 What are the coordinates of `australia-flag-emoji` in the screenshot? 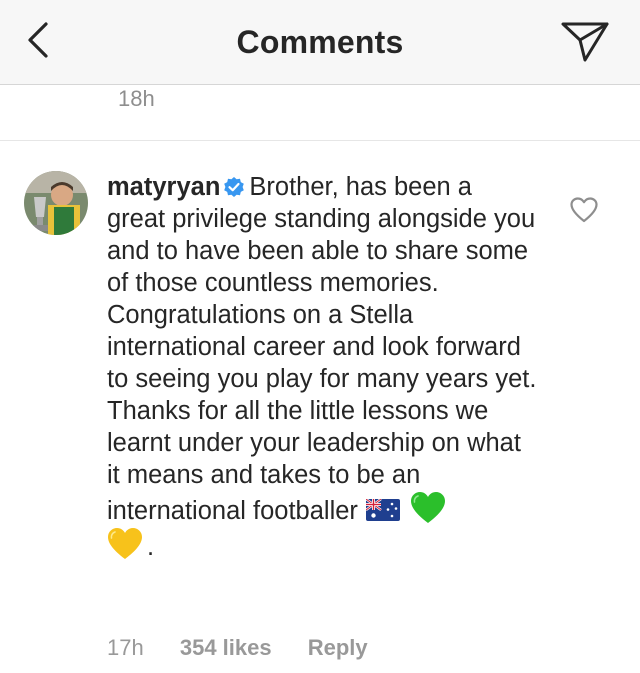 It's located at (382, 510).